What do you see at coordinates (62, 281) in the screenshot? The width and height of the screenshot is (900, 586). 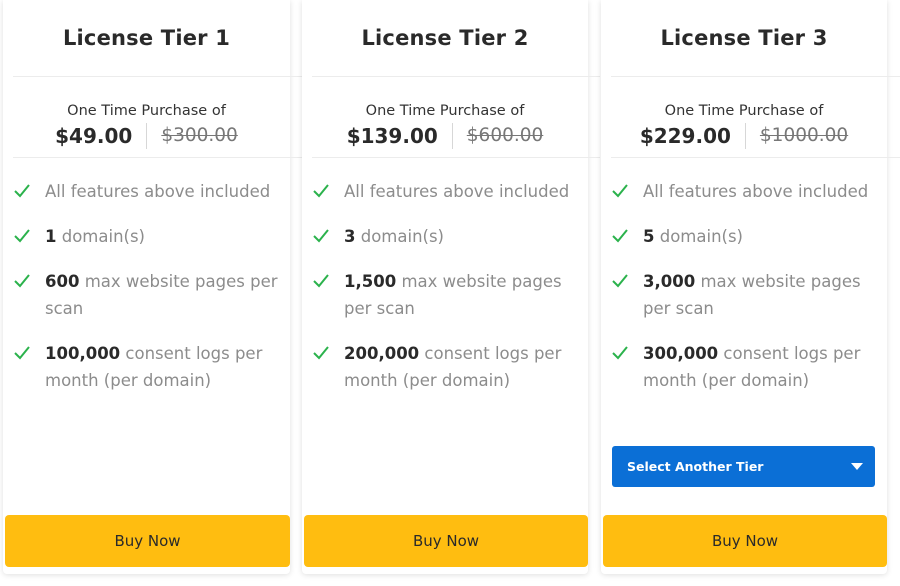 I see `feature-highlight: 600` at bounding box center [62, 281].